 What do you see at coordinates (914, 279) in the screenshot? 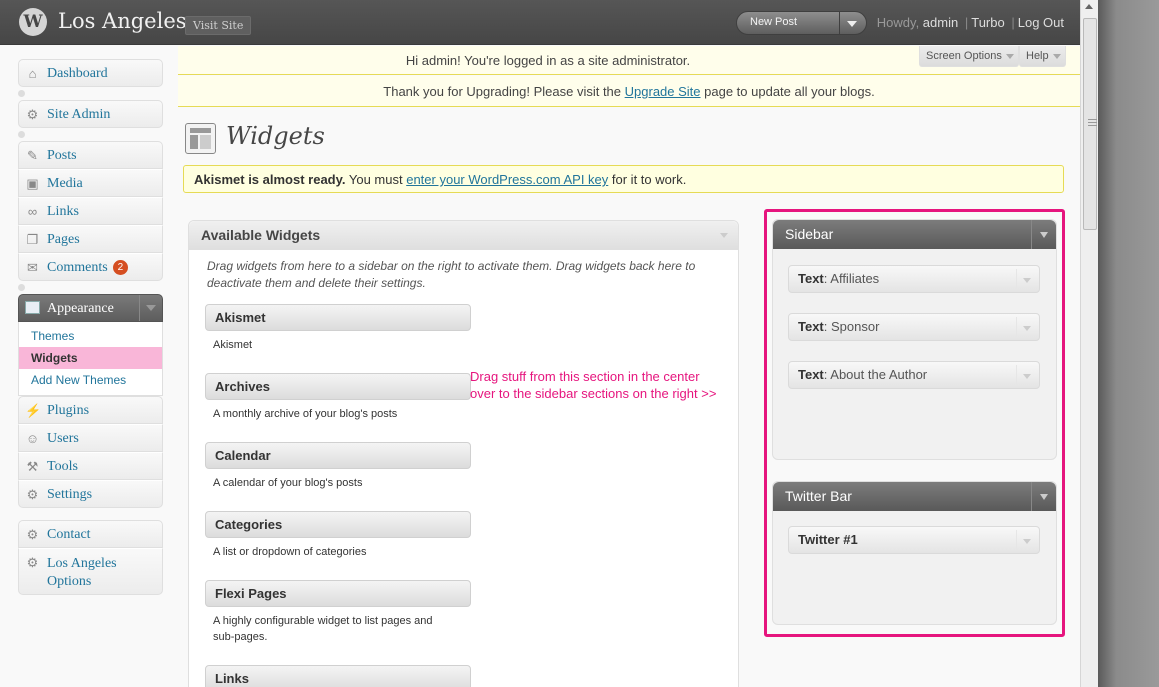
I see `sidebar-widget-text-affiliates: Text: Affiliates` at bounding box center [914, 279].